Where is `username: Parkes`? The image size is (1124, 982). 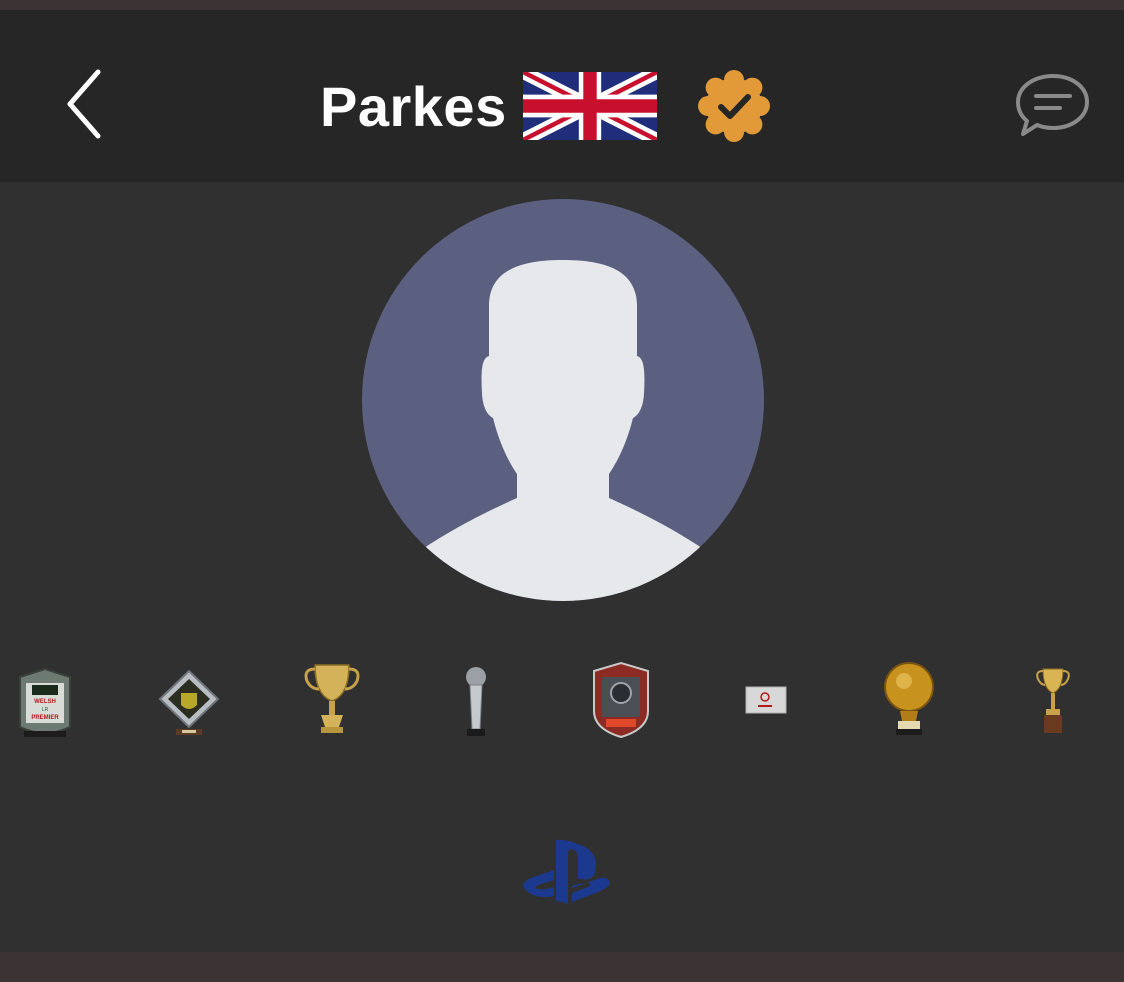
username: Parkes is located at coordinates (413, 106).